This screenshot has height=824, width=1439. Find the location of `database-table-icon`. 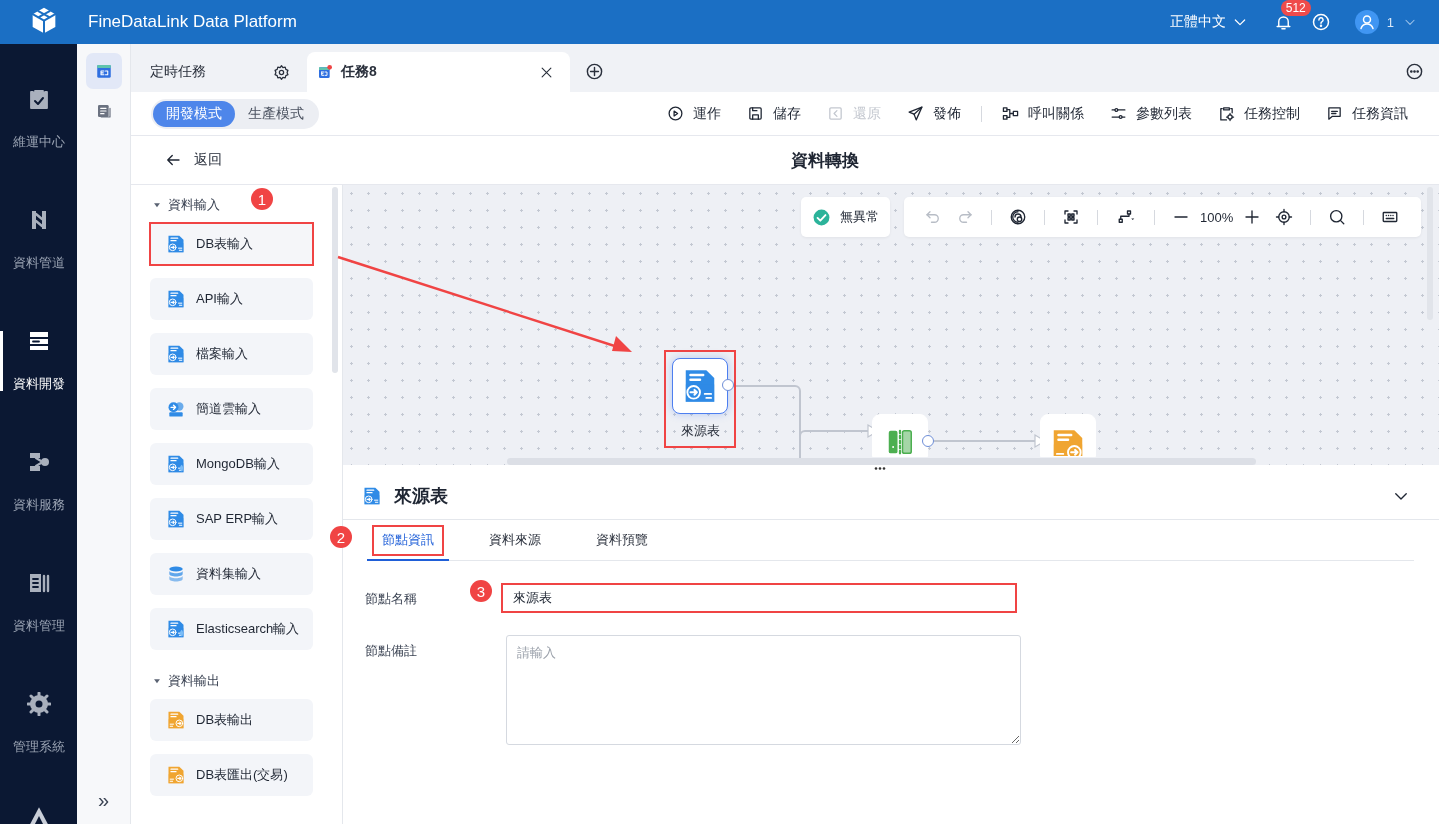

database-table-icon is located at coordinates (372, 495).